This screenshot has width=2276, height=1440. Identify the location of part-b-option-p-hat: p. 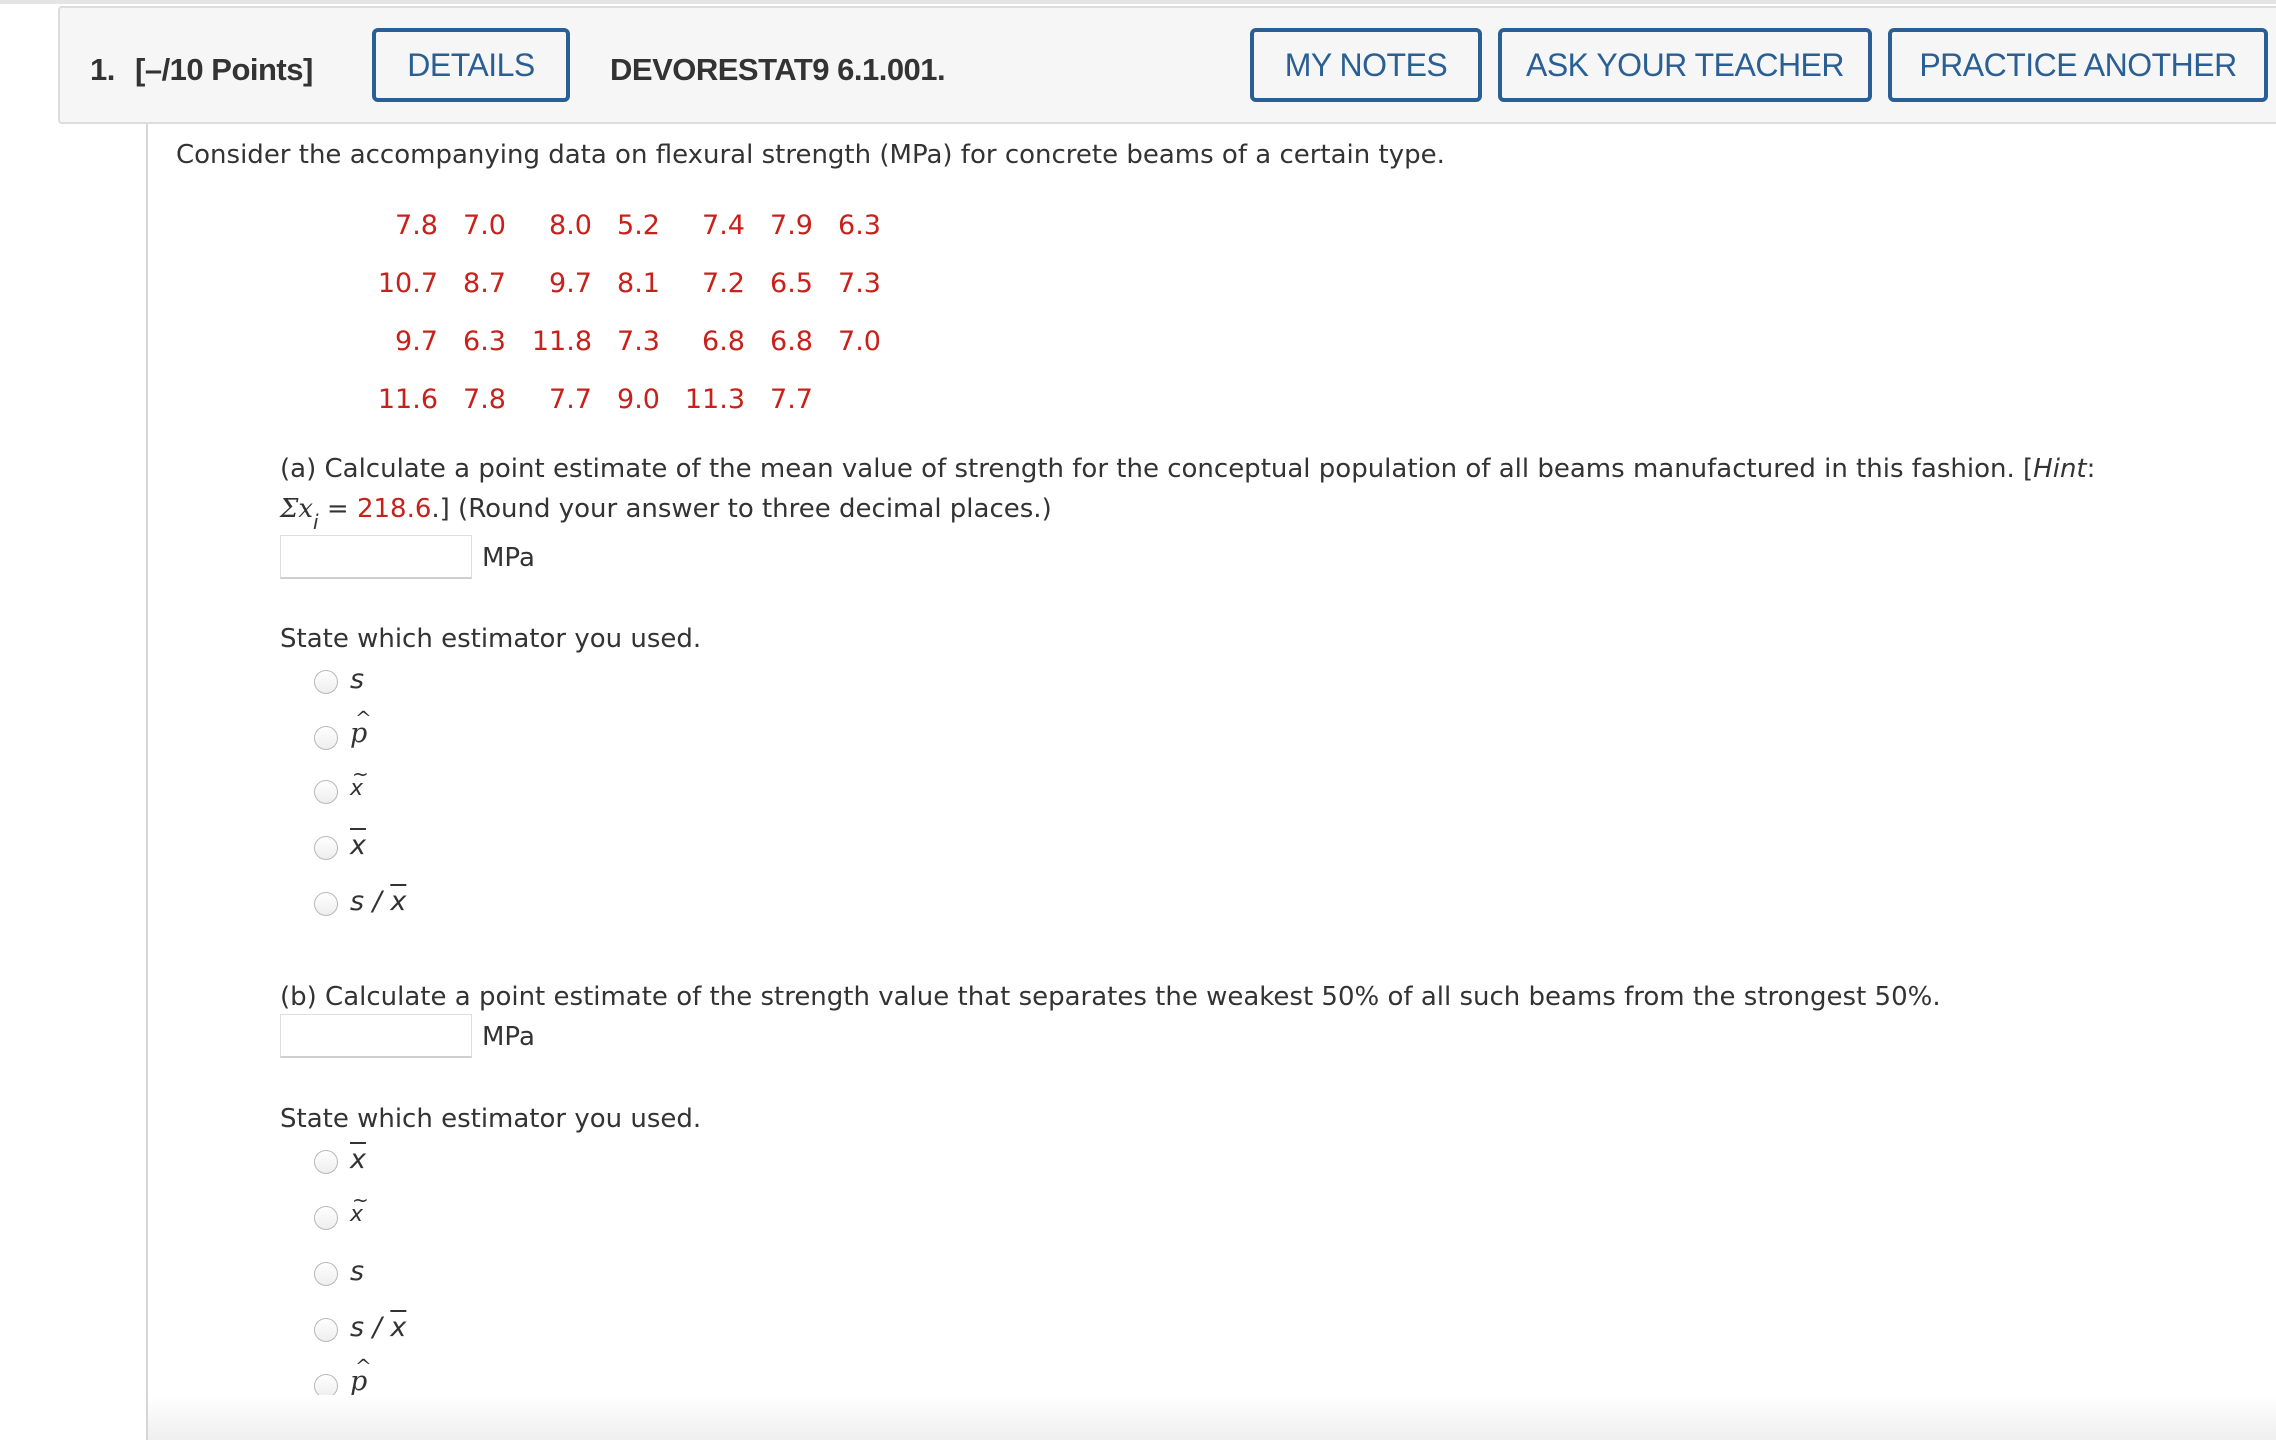
(361, 1375).